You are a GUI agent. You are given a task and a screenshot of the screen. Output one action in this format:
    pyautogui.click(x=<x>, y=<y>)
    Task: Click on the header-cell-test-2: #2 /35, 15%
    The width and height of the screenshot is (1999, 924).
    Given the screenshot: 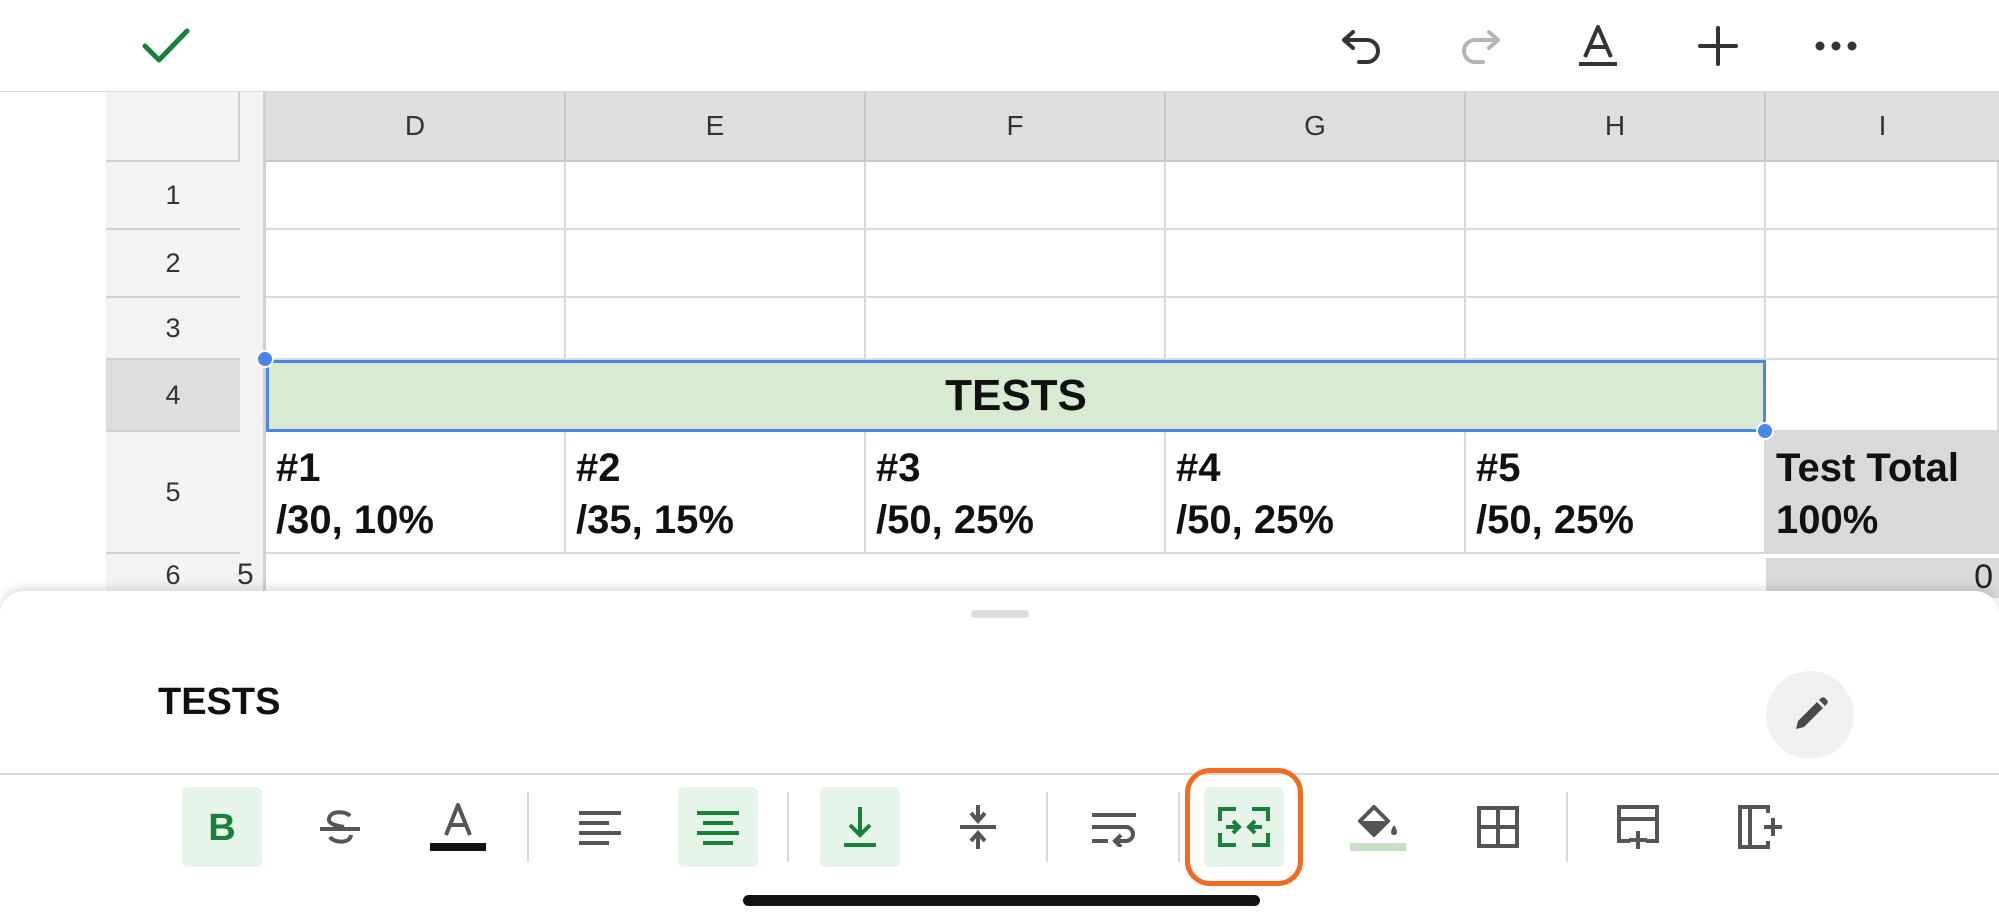 What is the action you would take?
    pyautogui.click(x=716, y=493)
    